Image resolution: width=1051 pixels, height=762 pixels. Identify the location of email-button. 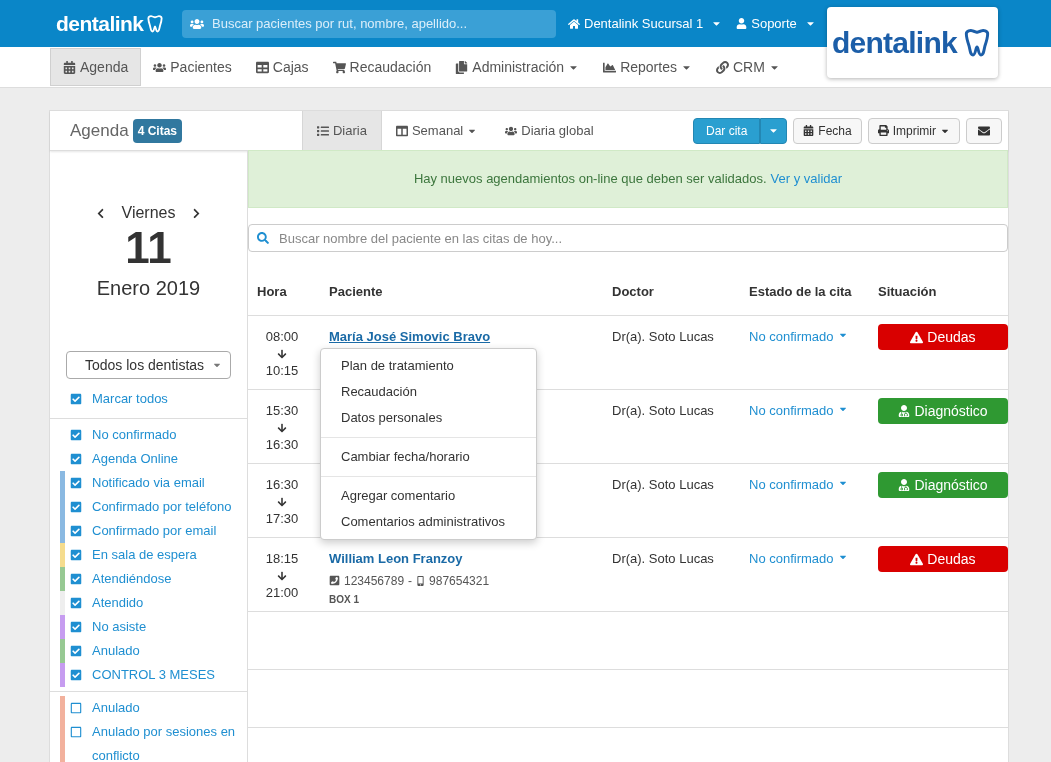
(984, 130).